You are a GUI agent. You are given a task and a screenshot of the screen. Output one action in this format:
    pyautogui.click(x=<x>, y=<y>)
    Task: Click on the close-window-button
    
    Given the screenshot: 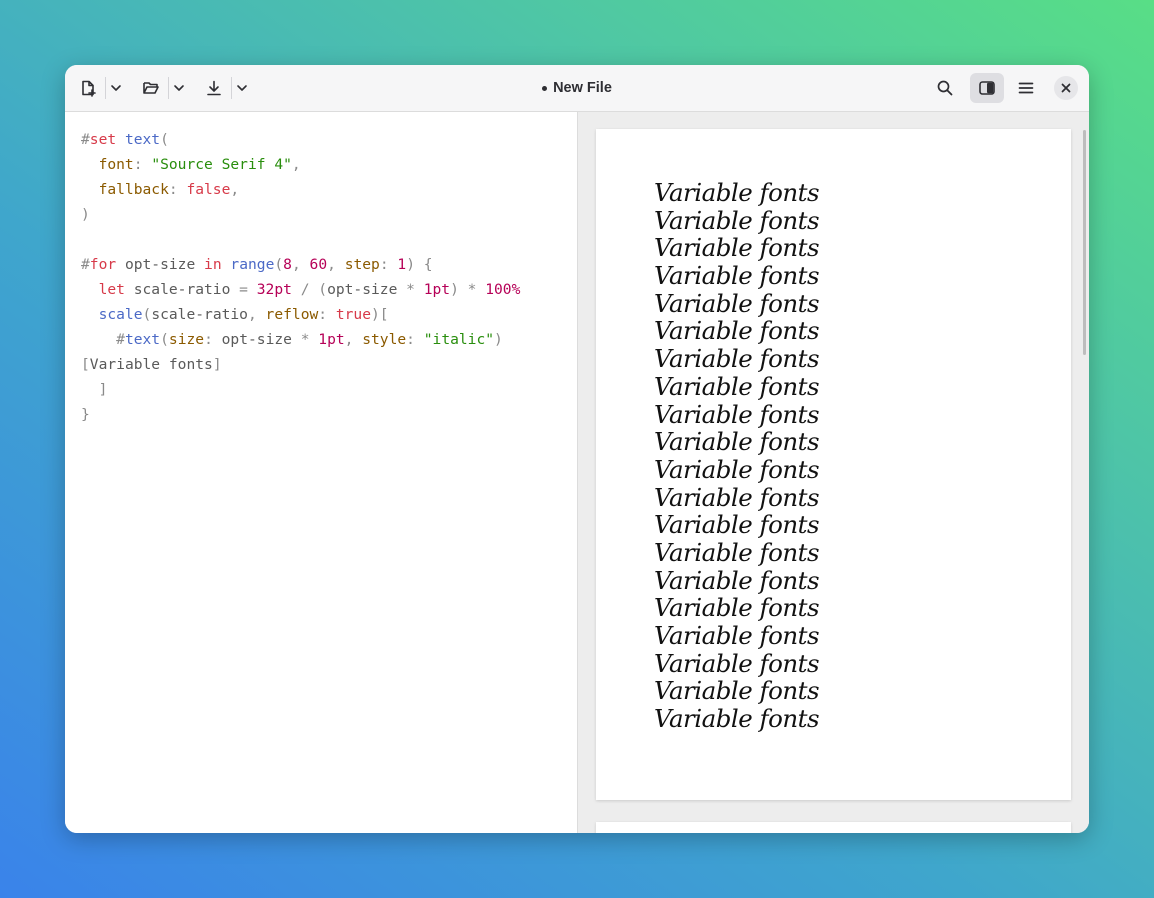 What is the action you would take?
    pyautogui.click(x=1066, y=88)
    